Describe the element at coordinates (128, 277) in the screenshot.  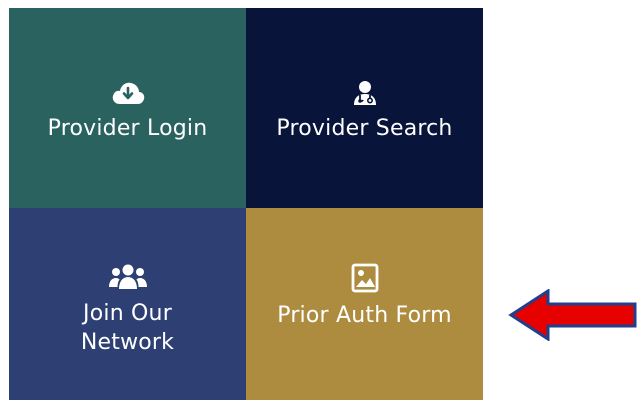
I see `users-group-icon` at that location.